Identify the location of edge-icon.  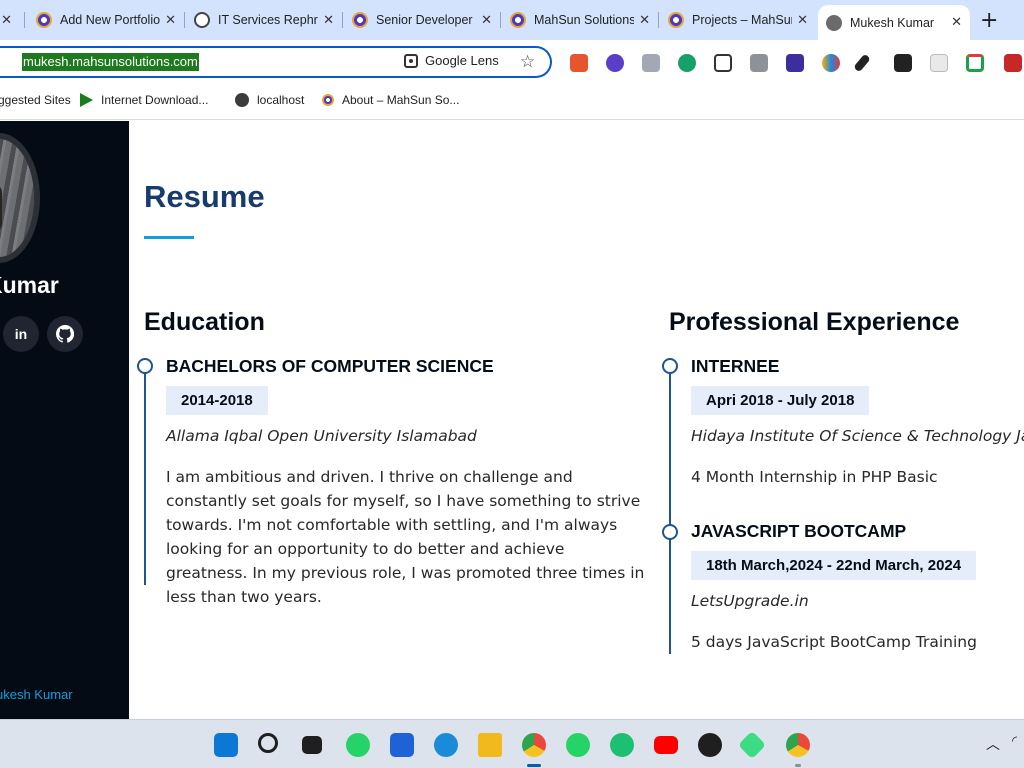
(446, 745).